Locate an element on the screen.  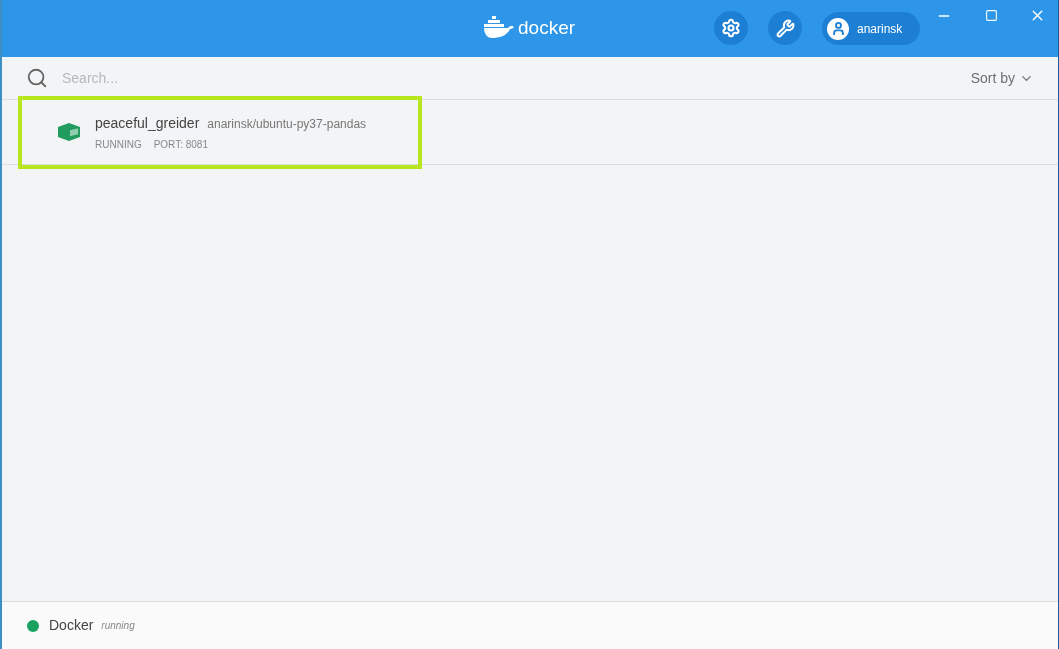
whale-logo-icon is located at coordinates (499, 27).